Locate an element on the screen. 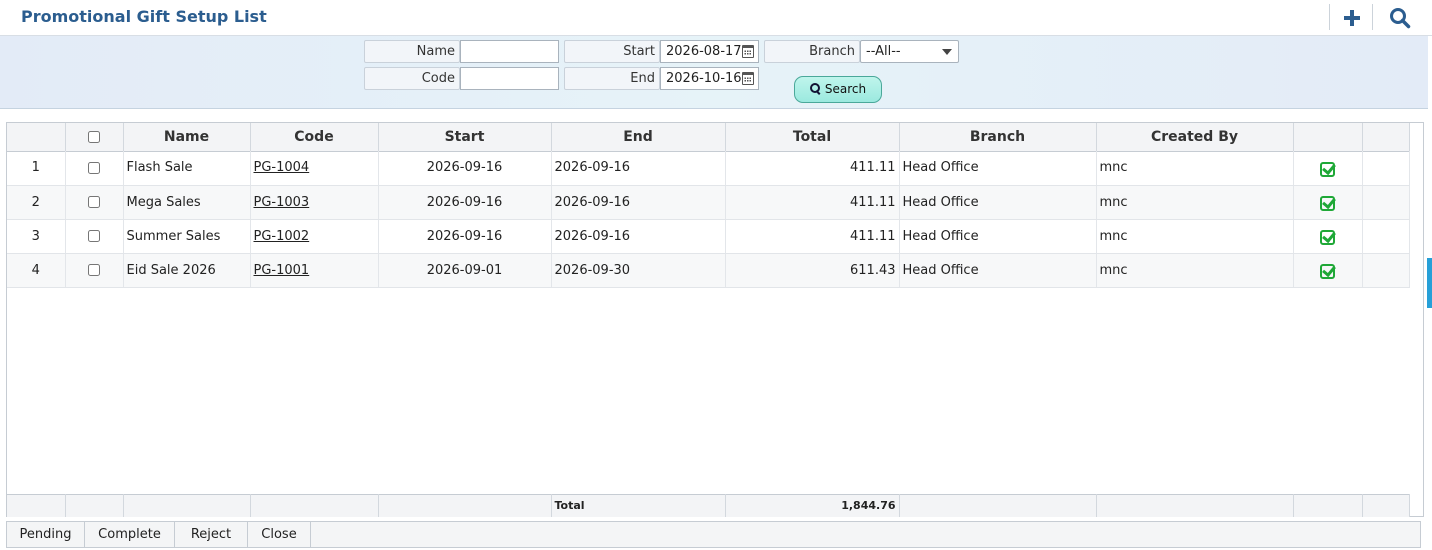  reject-button: Reject is located at coordinates (211, 534).